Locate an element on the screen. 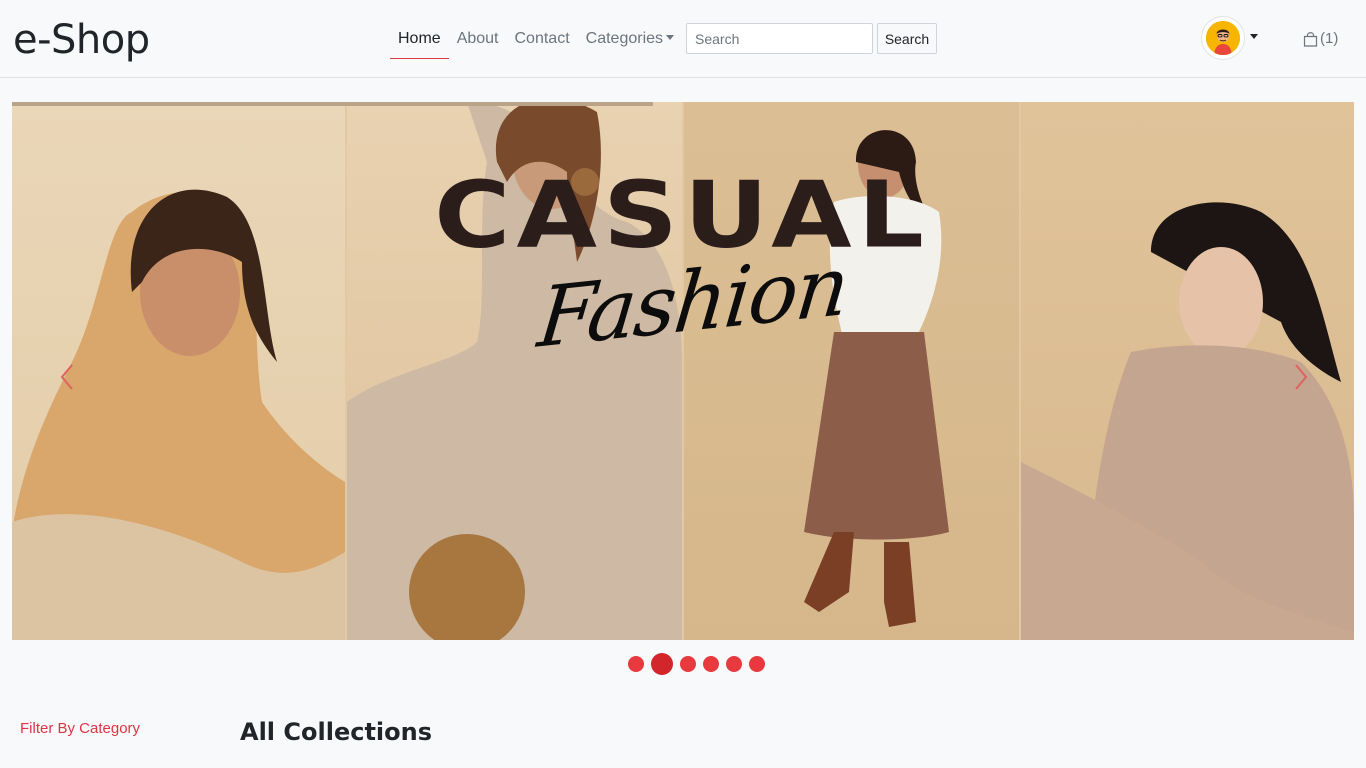 This screenshot has width=1366, height=768. carousel-next-button is located at coordinates (1301, 377).